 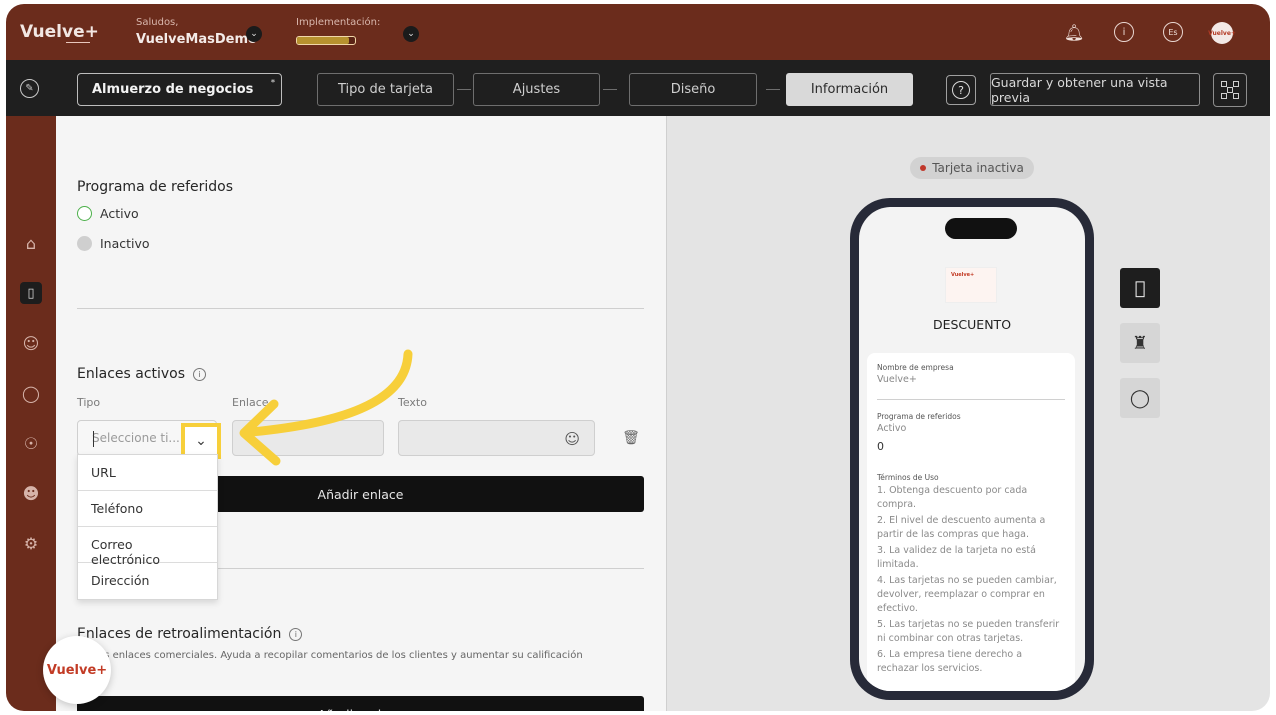 I want to click on help-icon: ?, so click(x=961, y=90).